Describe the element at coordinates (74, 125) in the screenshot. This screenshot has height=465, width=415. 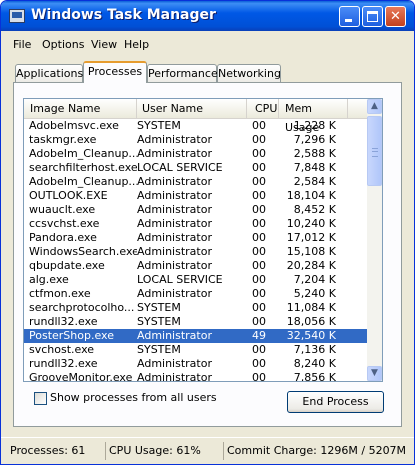
I see `process-name-cell: Adobelmsvc.exe` at that location.